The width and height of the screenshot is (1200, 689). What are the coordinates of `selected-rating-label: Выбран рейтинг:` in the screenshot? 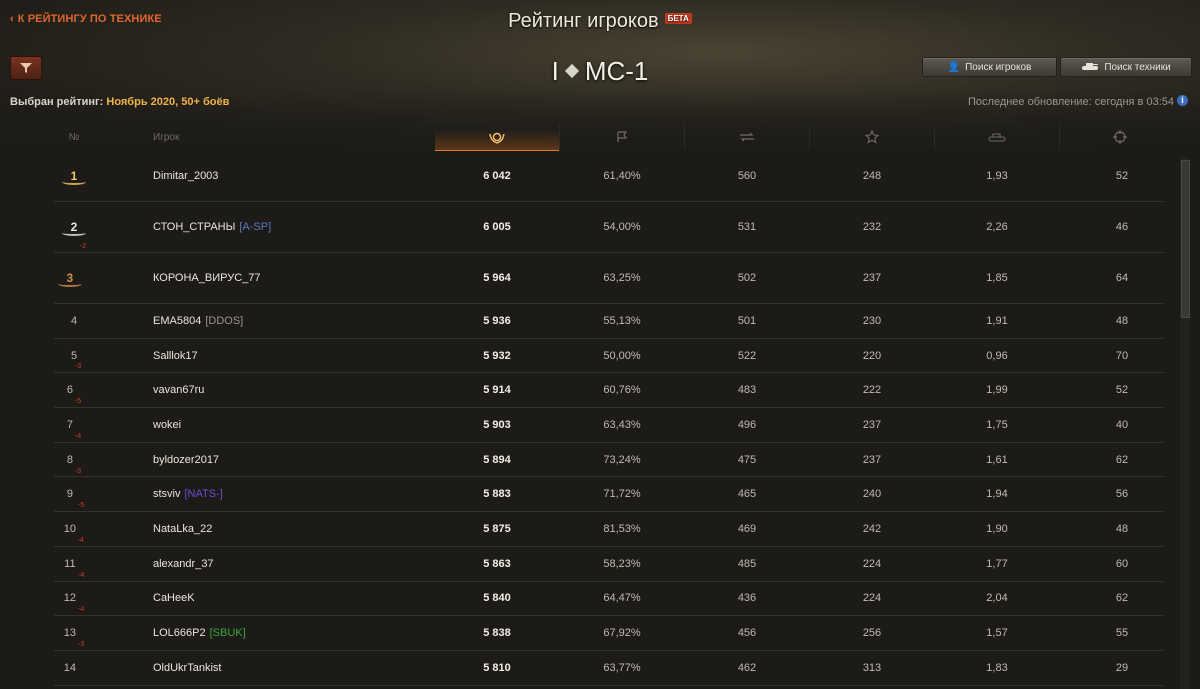 It's located at (57, 102).